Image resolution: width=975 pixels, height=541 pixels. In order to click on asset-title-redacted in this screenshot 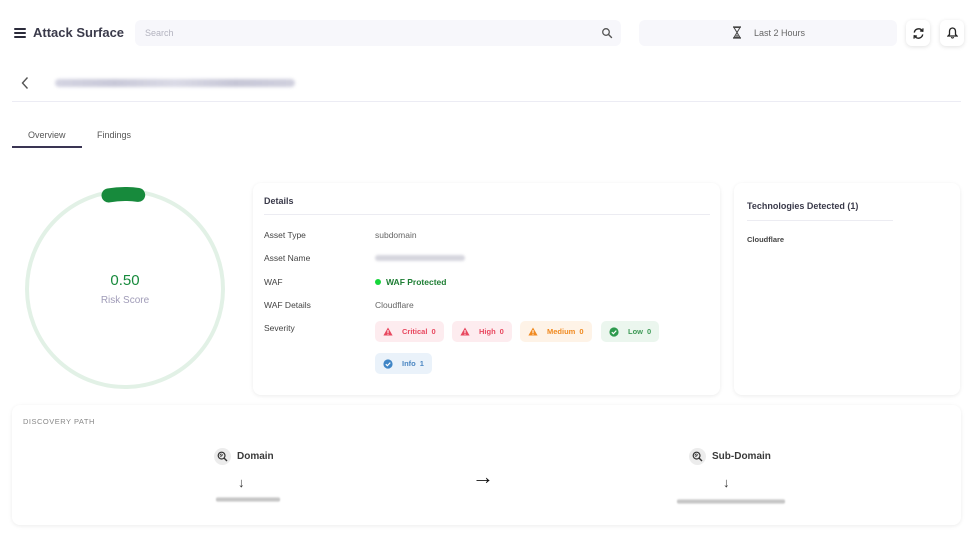, I will do `click(175, 83)`.